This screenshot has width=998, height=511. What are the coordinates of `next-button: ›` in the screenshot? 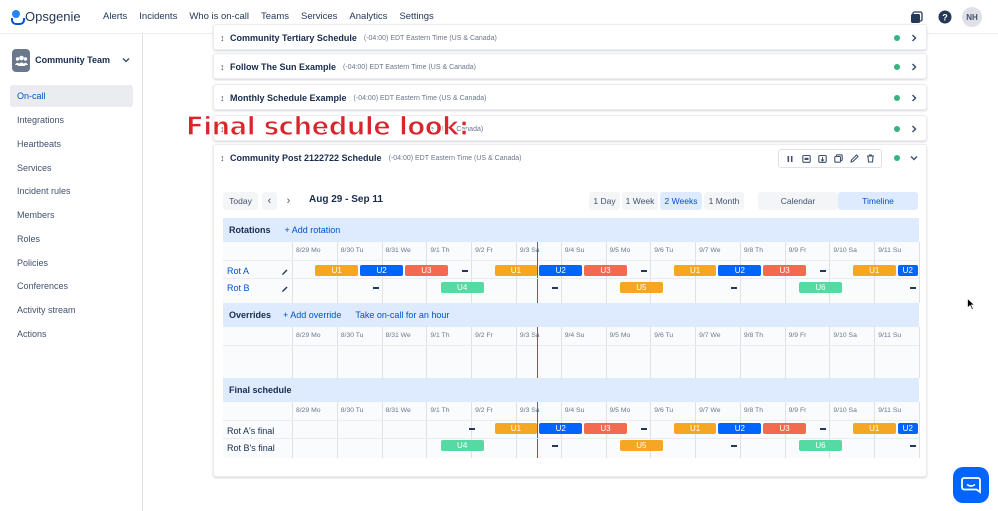 It's located at (288, 201).